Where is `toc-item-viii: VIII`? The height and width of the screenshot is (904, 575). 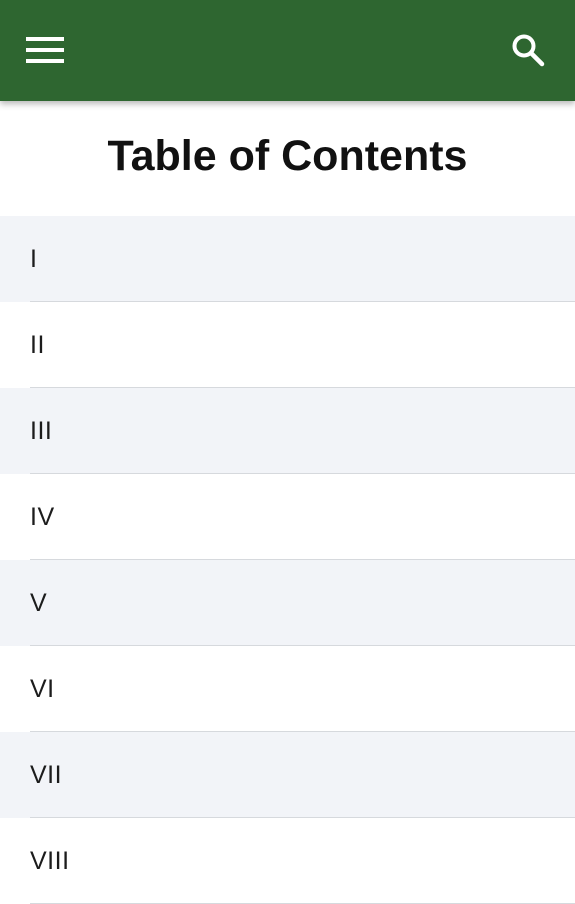 toc-item-viii: VIII is located at coordinates (287, 861).